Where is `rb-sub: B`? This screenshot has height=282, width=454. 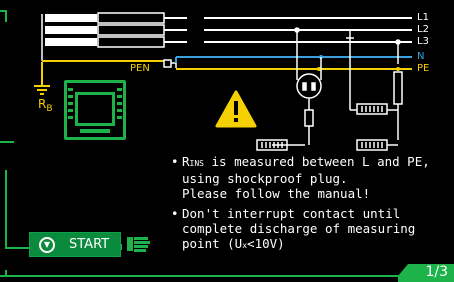
rb-sub: B is located at coordinates (49, 109).